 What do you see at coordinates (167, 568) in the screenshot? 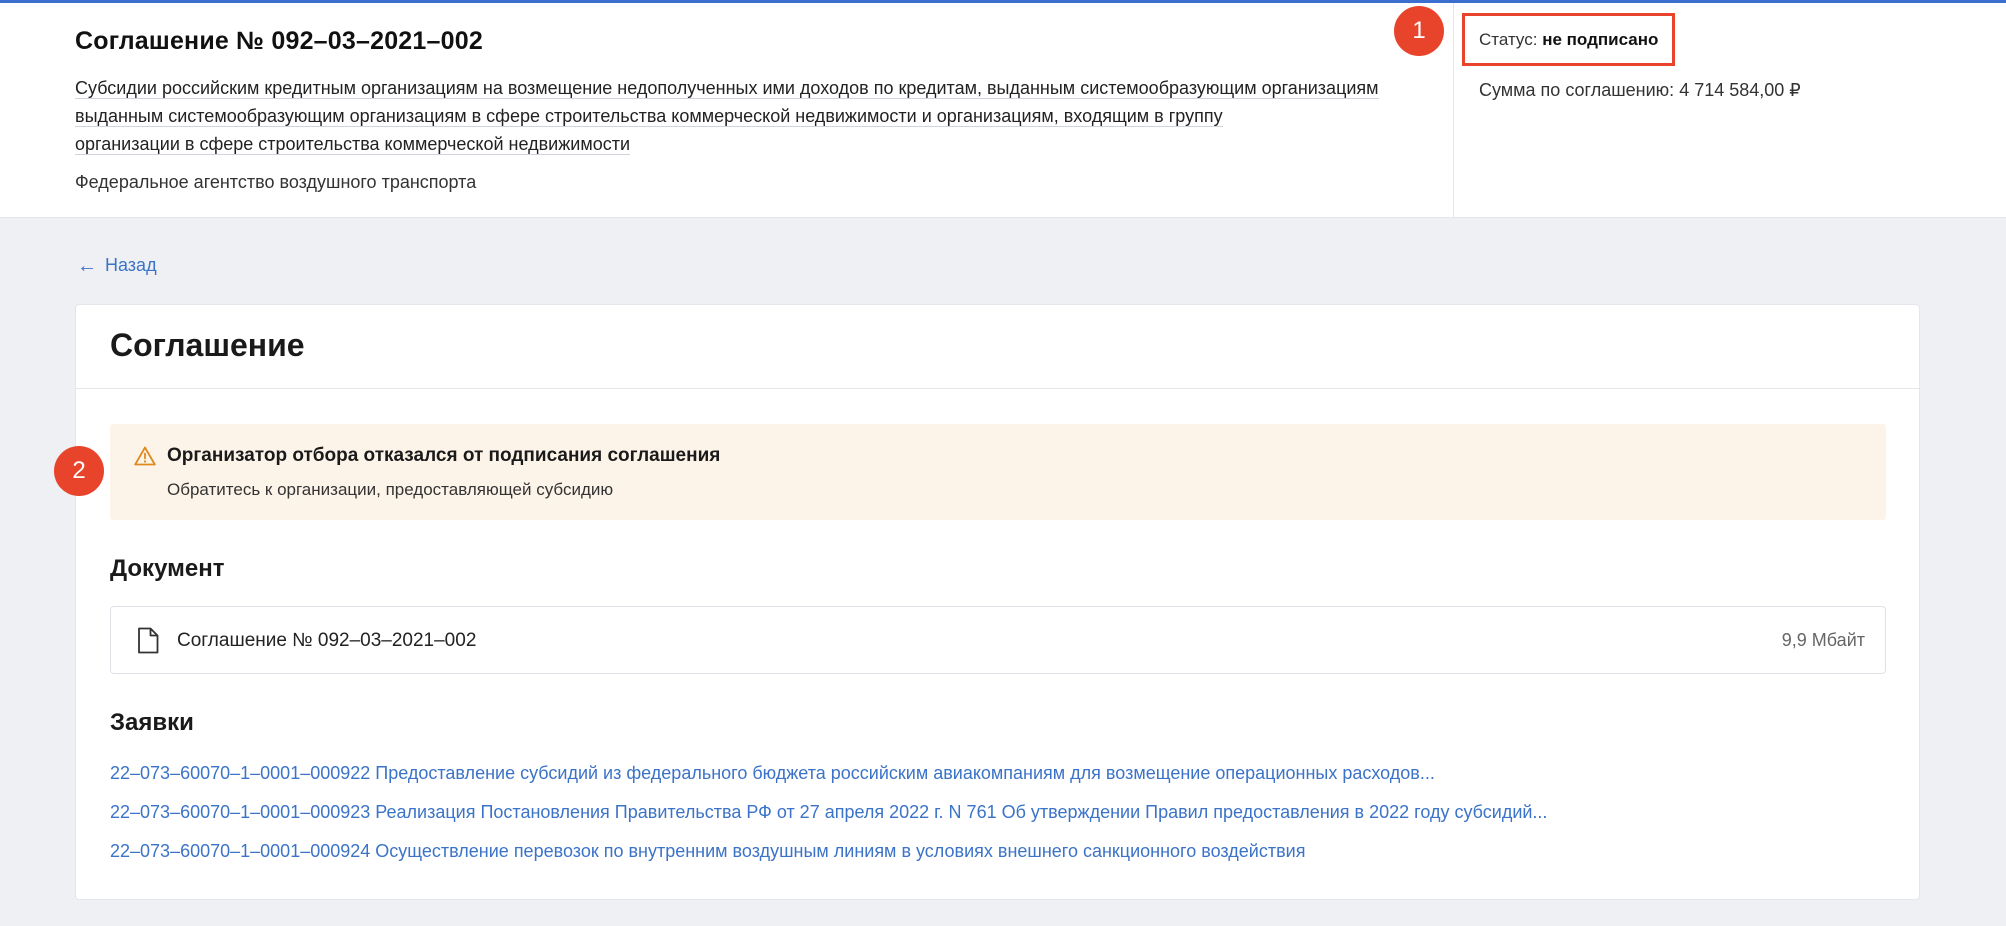
I see `document-section-title: Документ` at bounding box center [167, 568].